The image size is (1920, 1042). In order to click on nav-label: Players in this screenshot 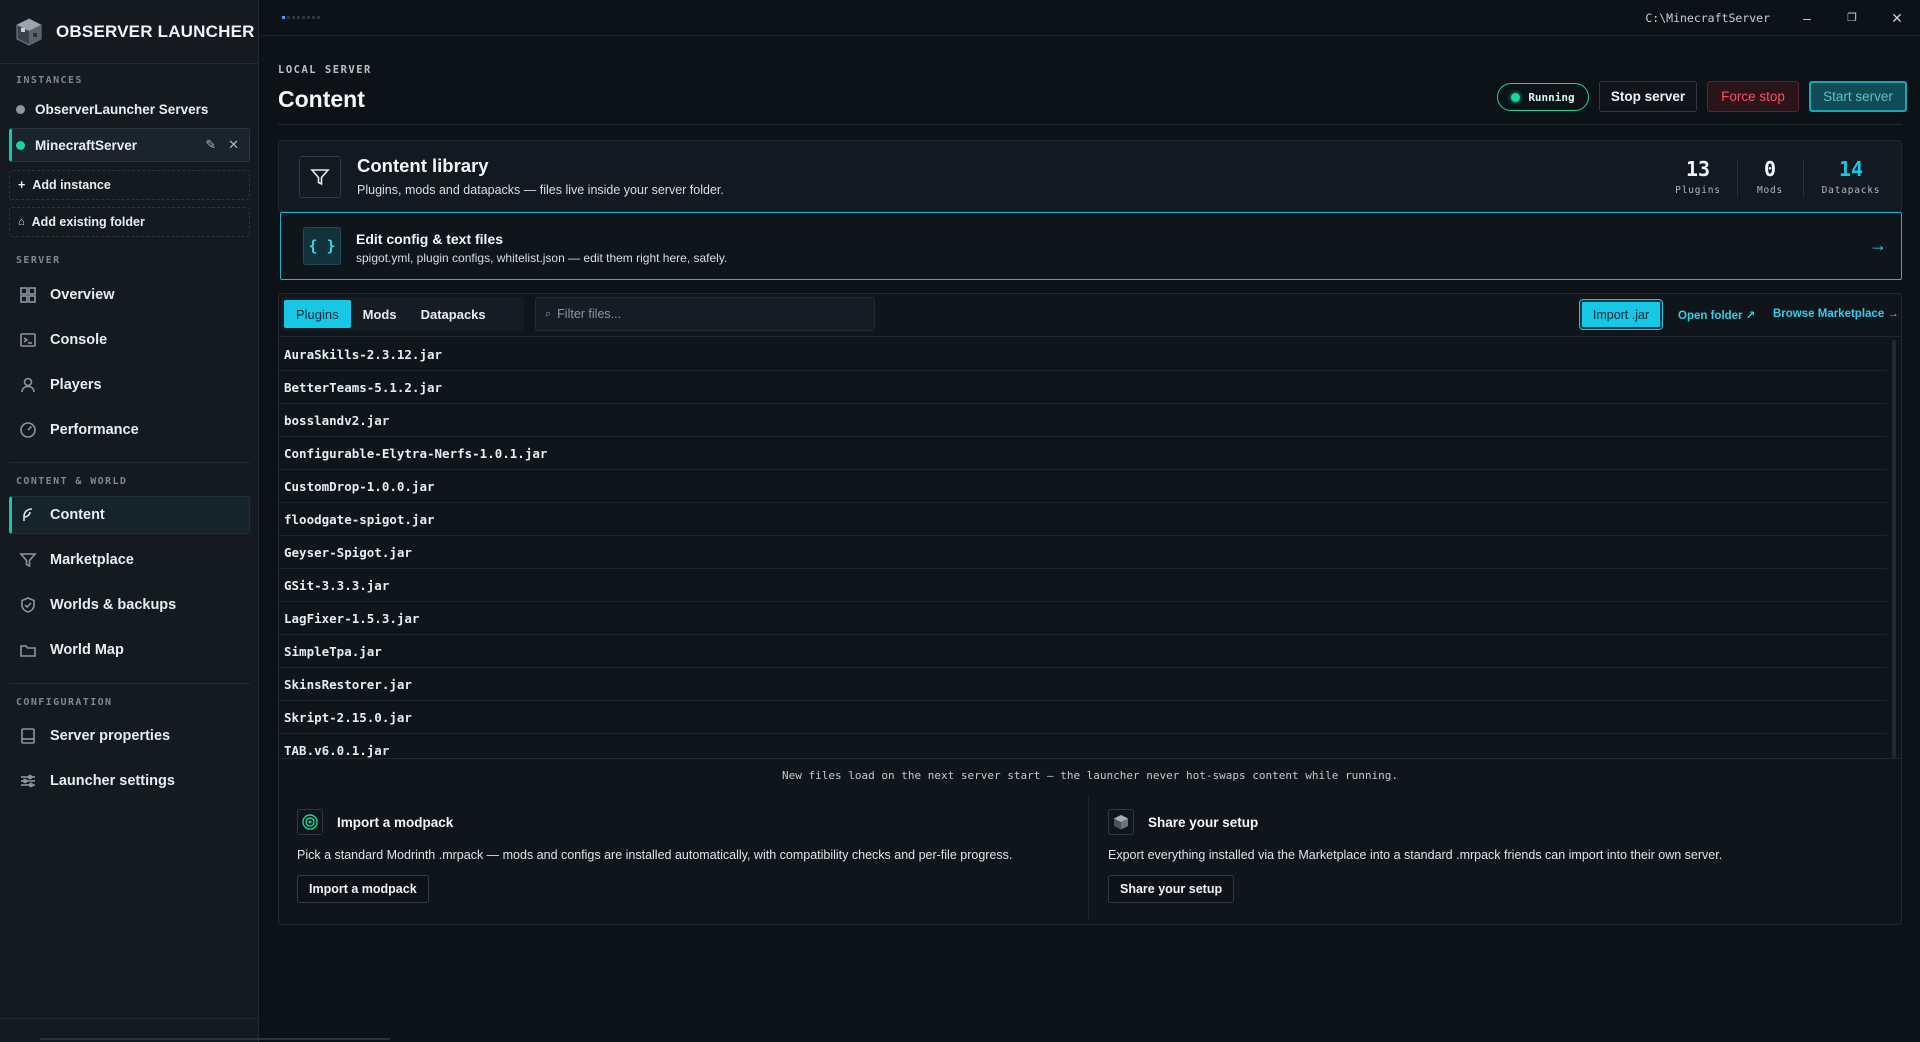, I will do `click(76, 385)`.